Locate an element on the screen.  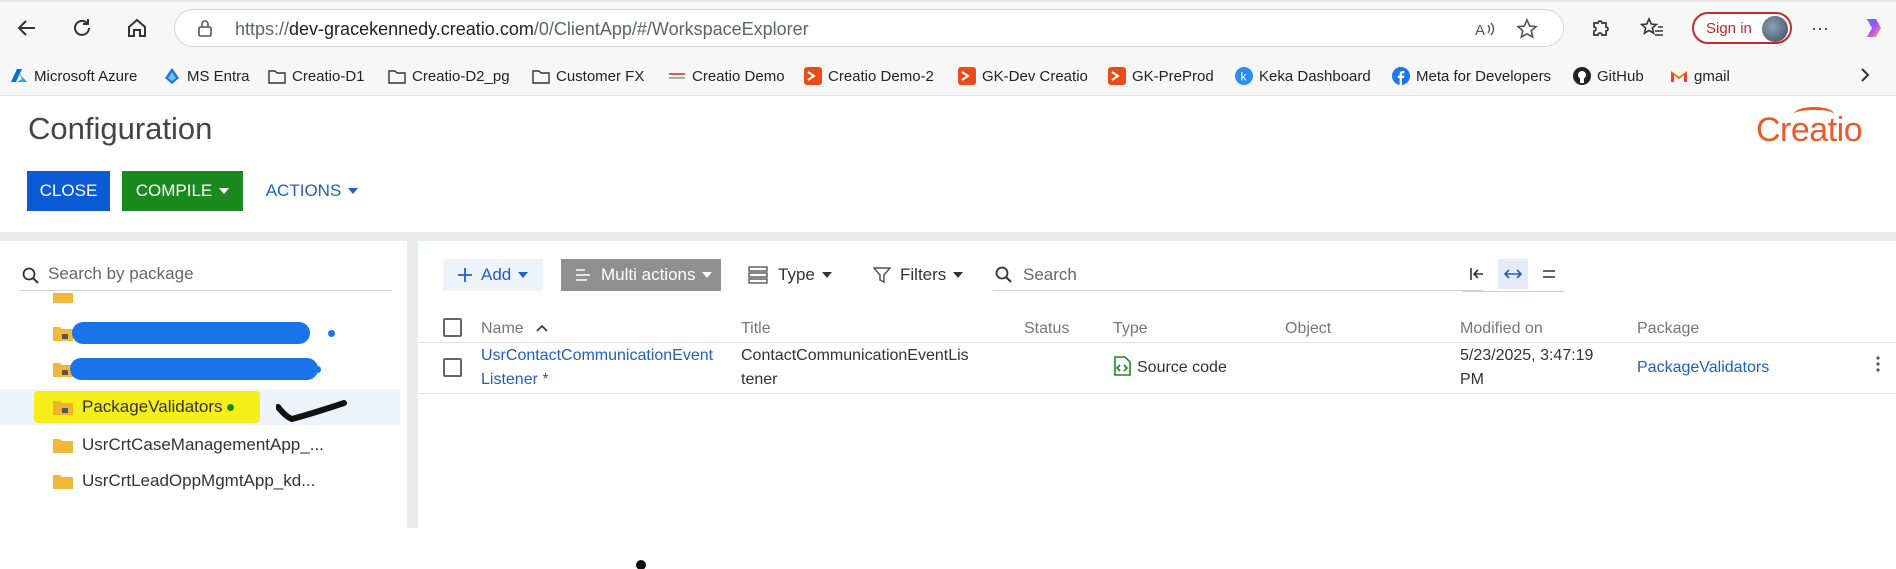
row-checkbox is located at coordinates (452, 367).